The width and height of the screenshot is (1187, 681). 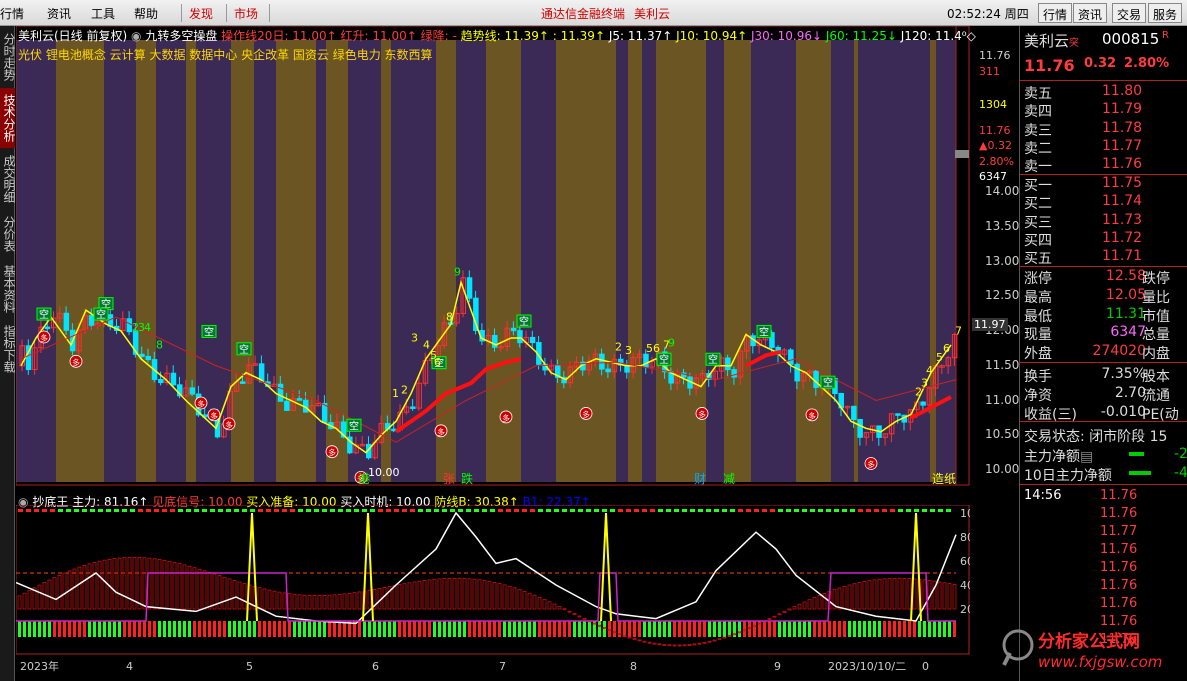 I want to click on toolbar-news-button: 资讯, so click(x=1090, y=13).